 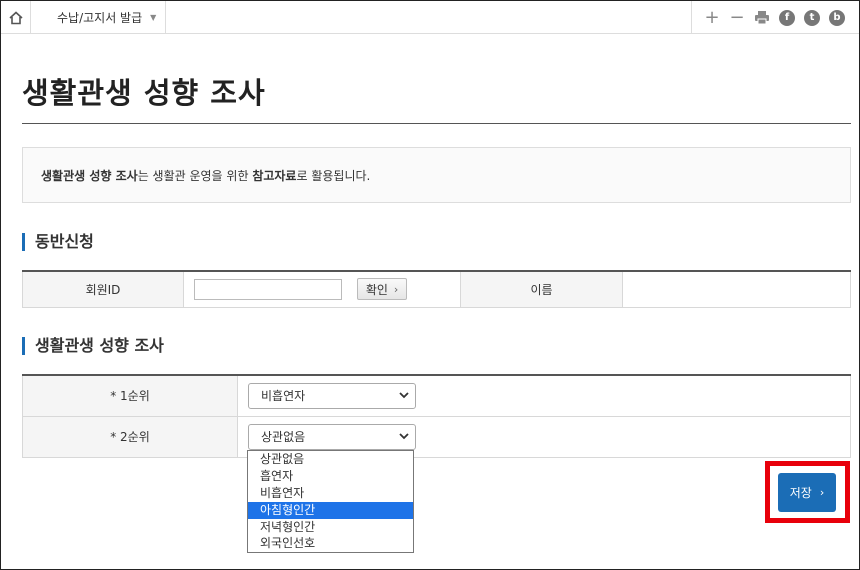 I want to click on rank1-label: * 1순위, so click(x=130, y=395).